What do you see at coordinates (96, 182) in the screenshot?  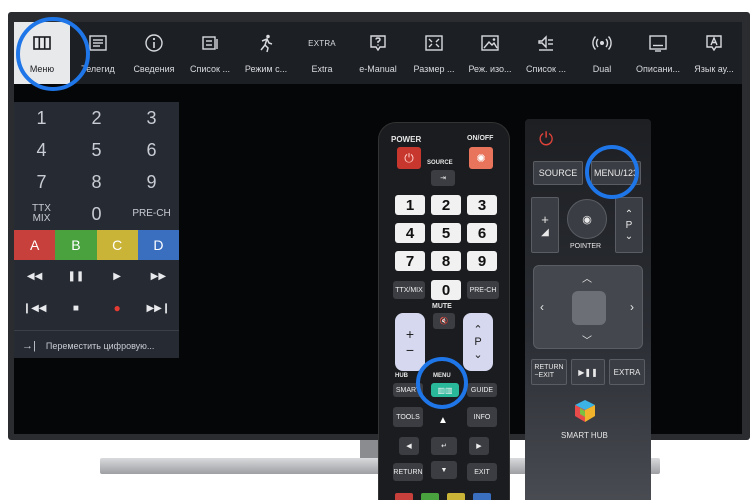 I see `vr-digit-8: 8` at bounding box center [96, 182].